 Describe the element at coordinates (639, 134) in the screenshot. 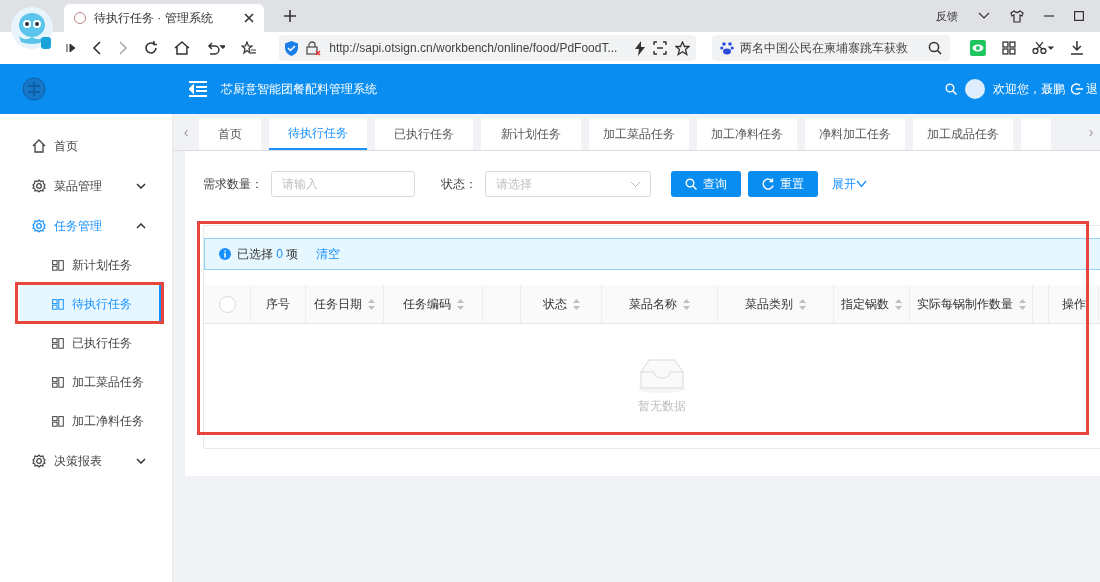

I see `page-tab: 加工菜品任务` at that location.